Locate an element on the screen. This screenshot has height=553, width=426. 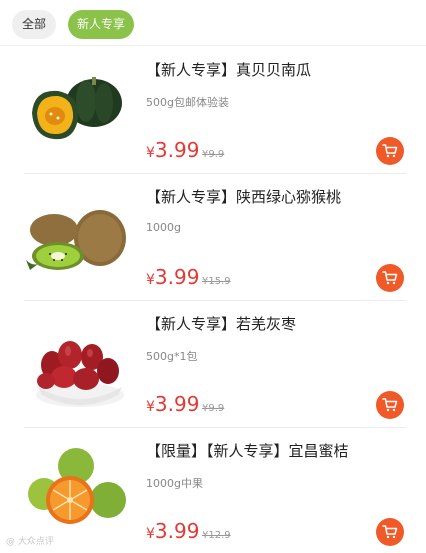
product-spec: 1000g is located at coordinates (163, 227).